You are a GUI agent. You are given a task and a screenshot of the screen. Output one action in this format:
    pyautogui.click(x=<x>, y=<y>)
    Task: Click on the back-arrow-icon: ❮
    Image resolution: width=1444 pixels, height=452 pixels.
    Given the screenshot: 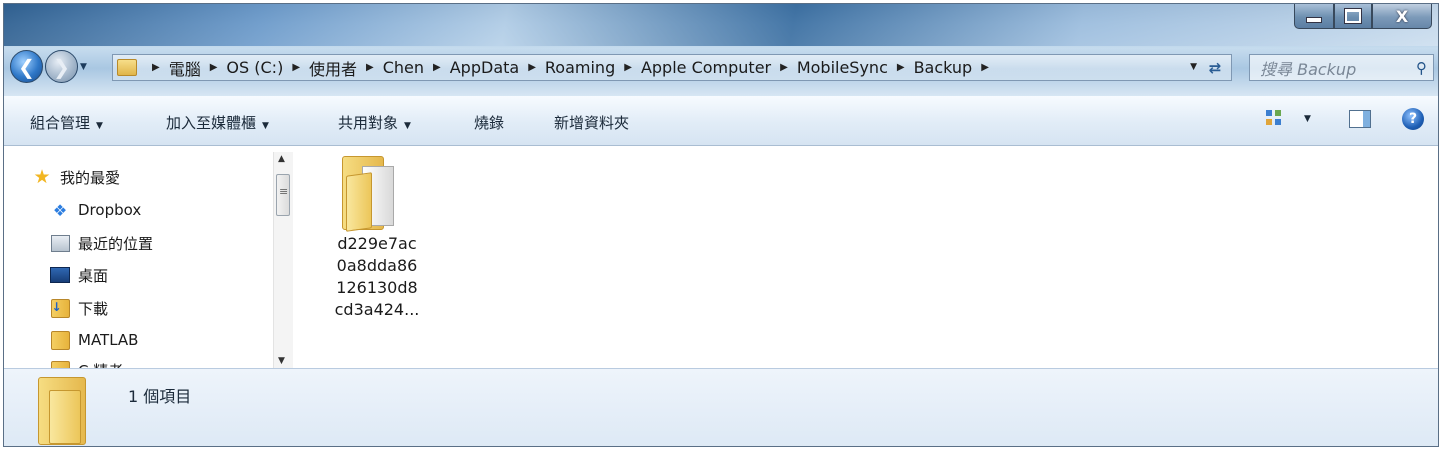 What is the action you would take?
    pyautogui.click(x=26, y=66)
    